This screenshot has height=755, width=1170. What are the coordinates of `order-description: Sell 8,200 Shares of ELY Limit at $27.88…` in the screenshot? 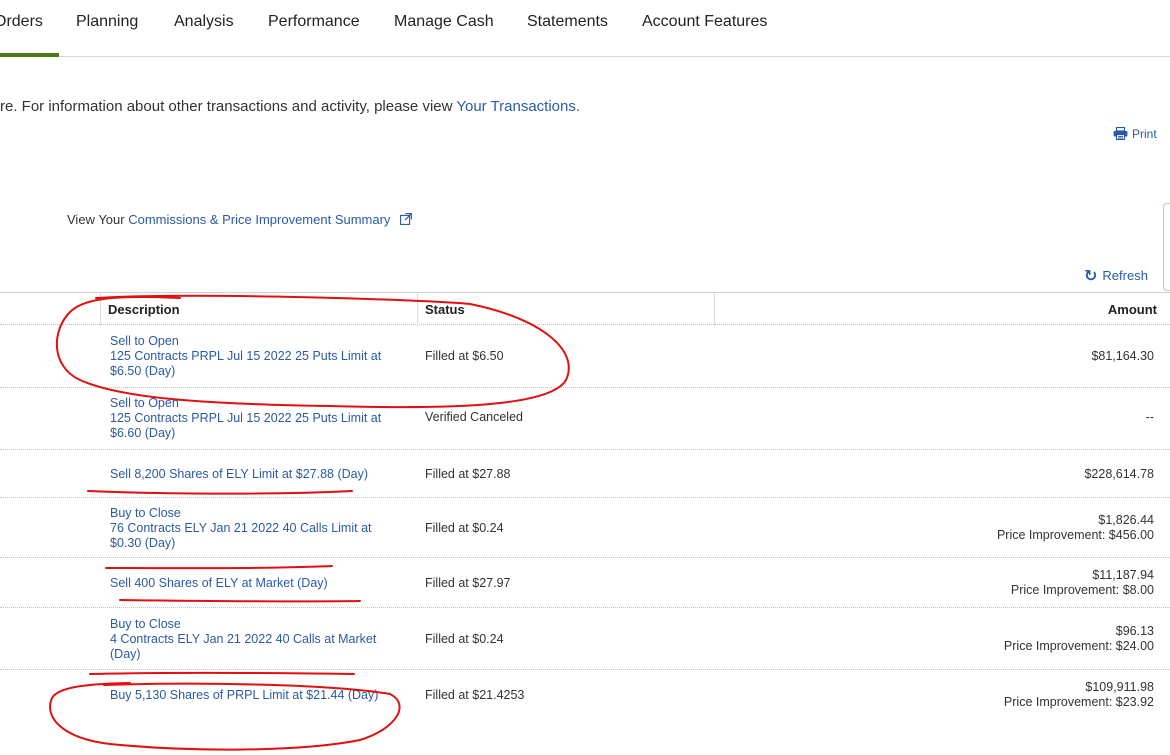 It's located at (260, 474).